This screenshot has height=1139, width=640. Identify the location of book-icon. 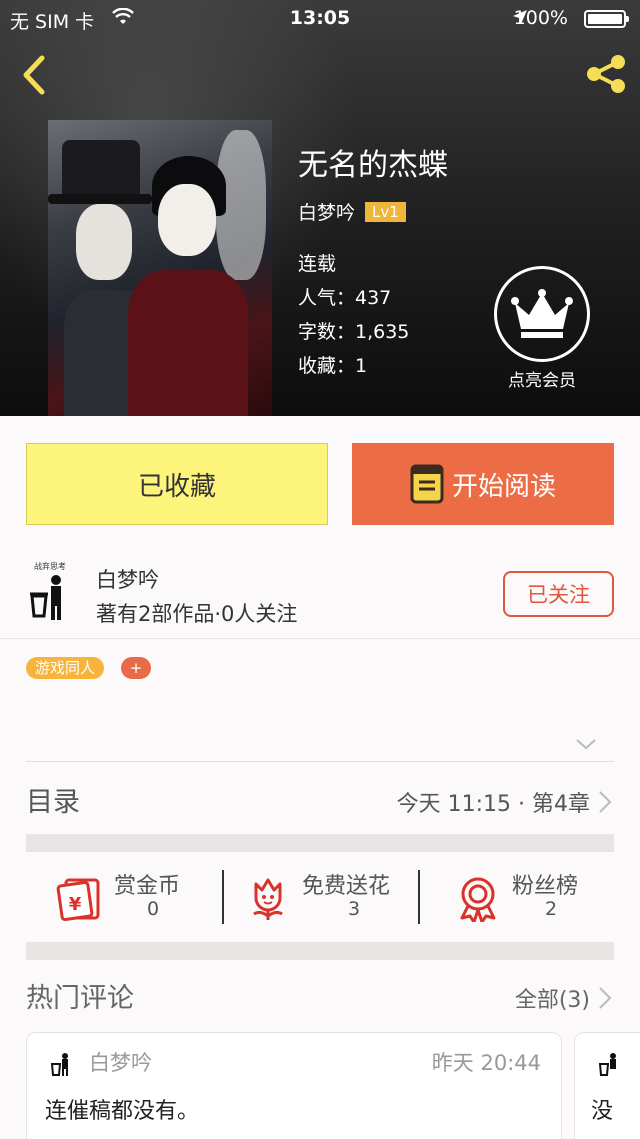
(427, 484).